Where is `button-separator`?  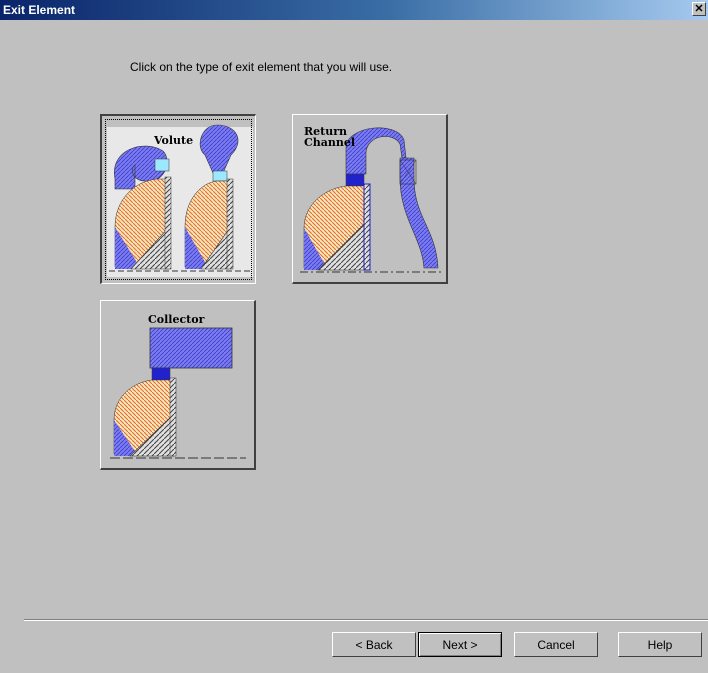 button-separator is located at coordinates (366, 620).